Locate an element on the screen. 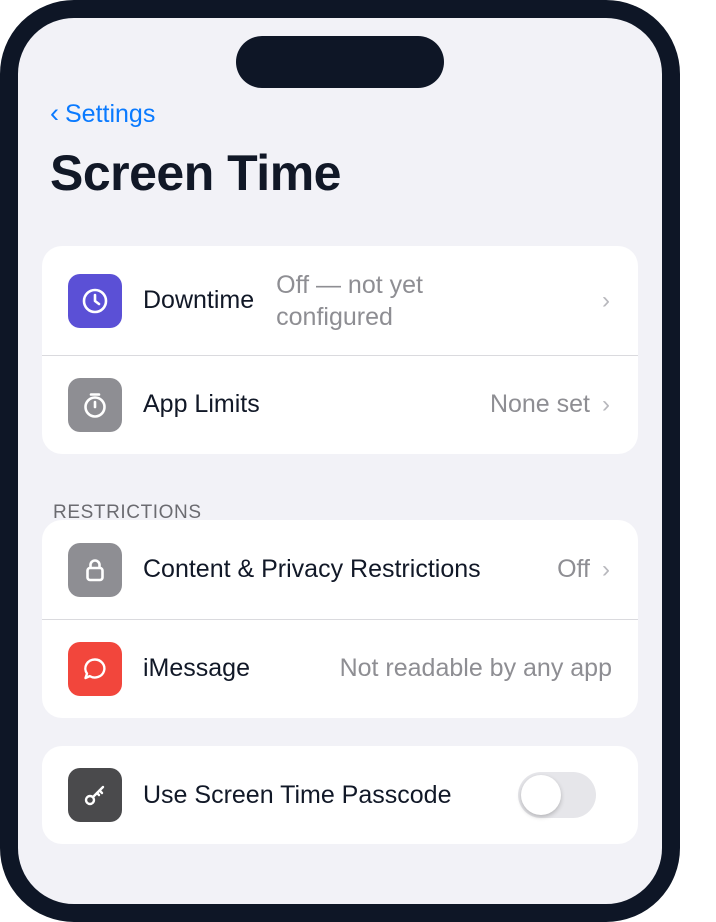 Image resolution: width=716 pixels, height=922 pixels. back-button: ‹ Settings is located at coordinates (102, 114).